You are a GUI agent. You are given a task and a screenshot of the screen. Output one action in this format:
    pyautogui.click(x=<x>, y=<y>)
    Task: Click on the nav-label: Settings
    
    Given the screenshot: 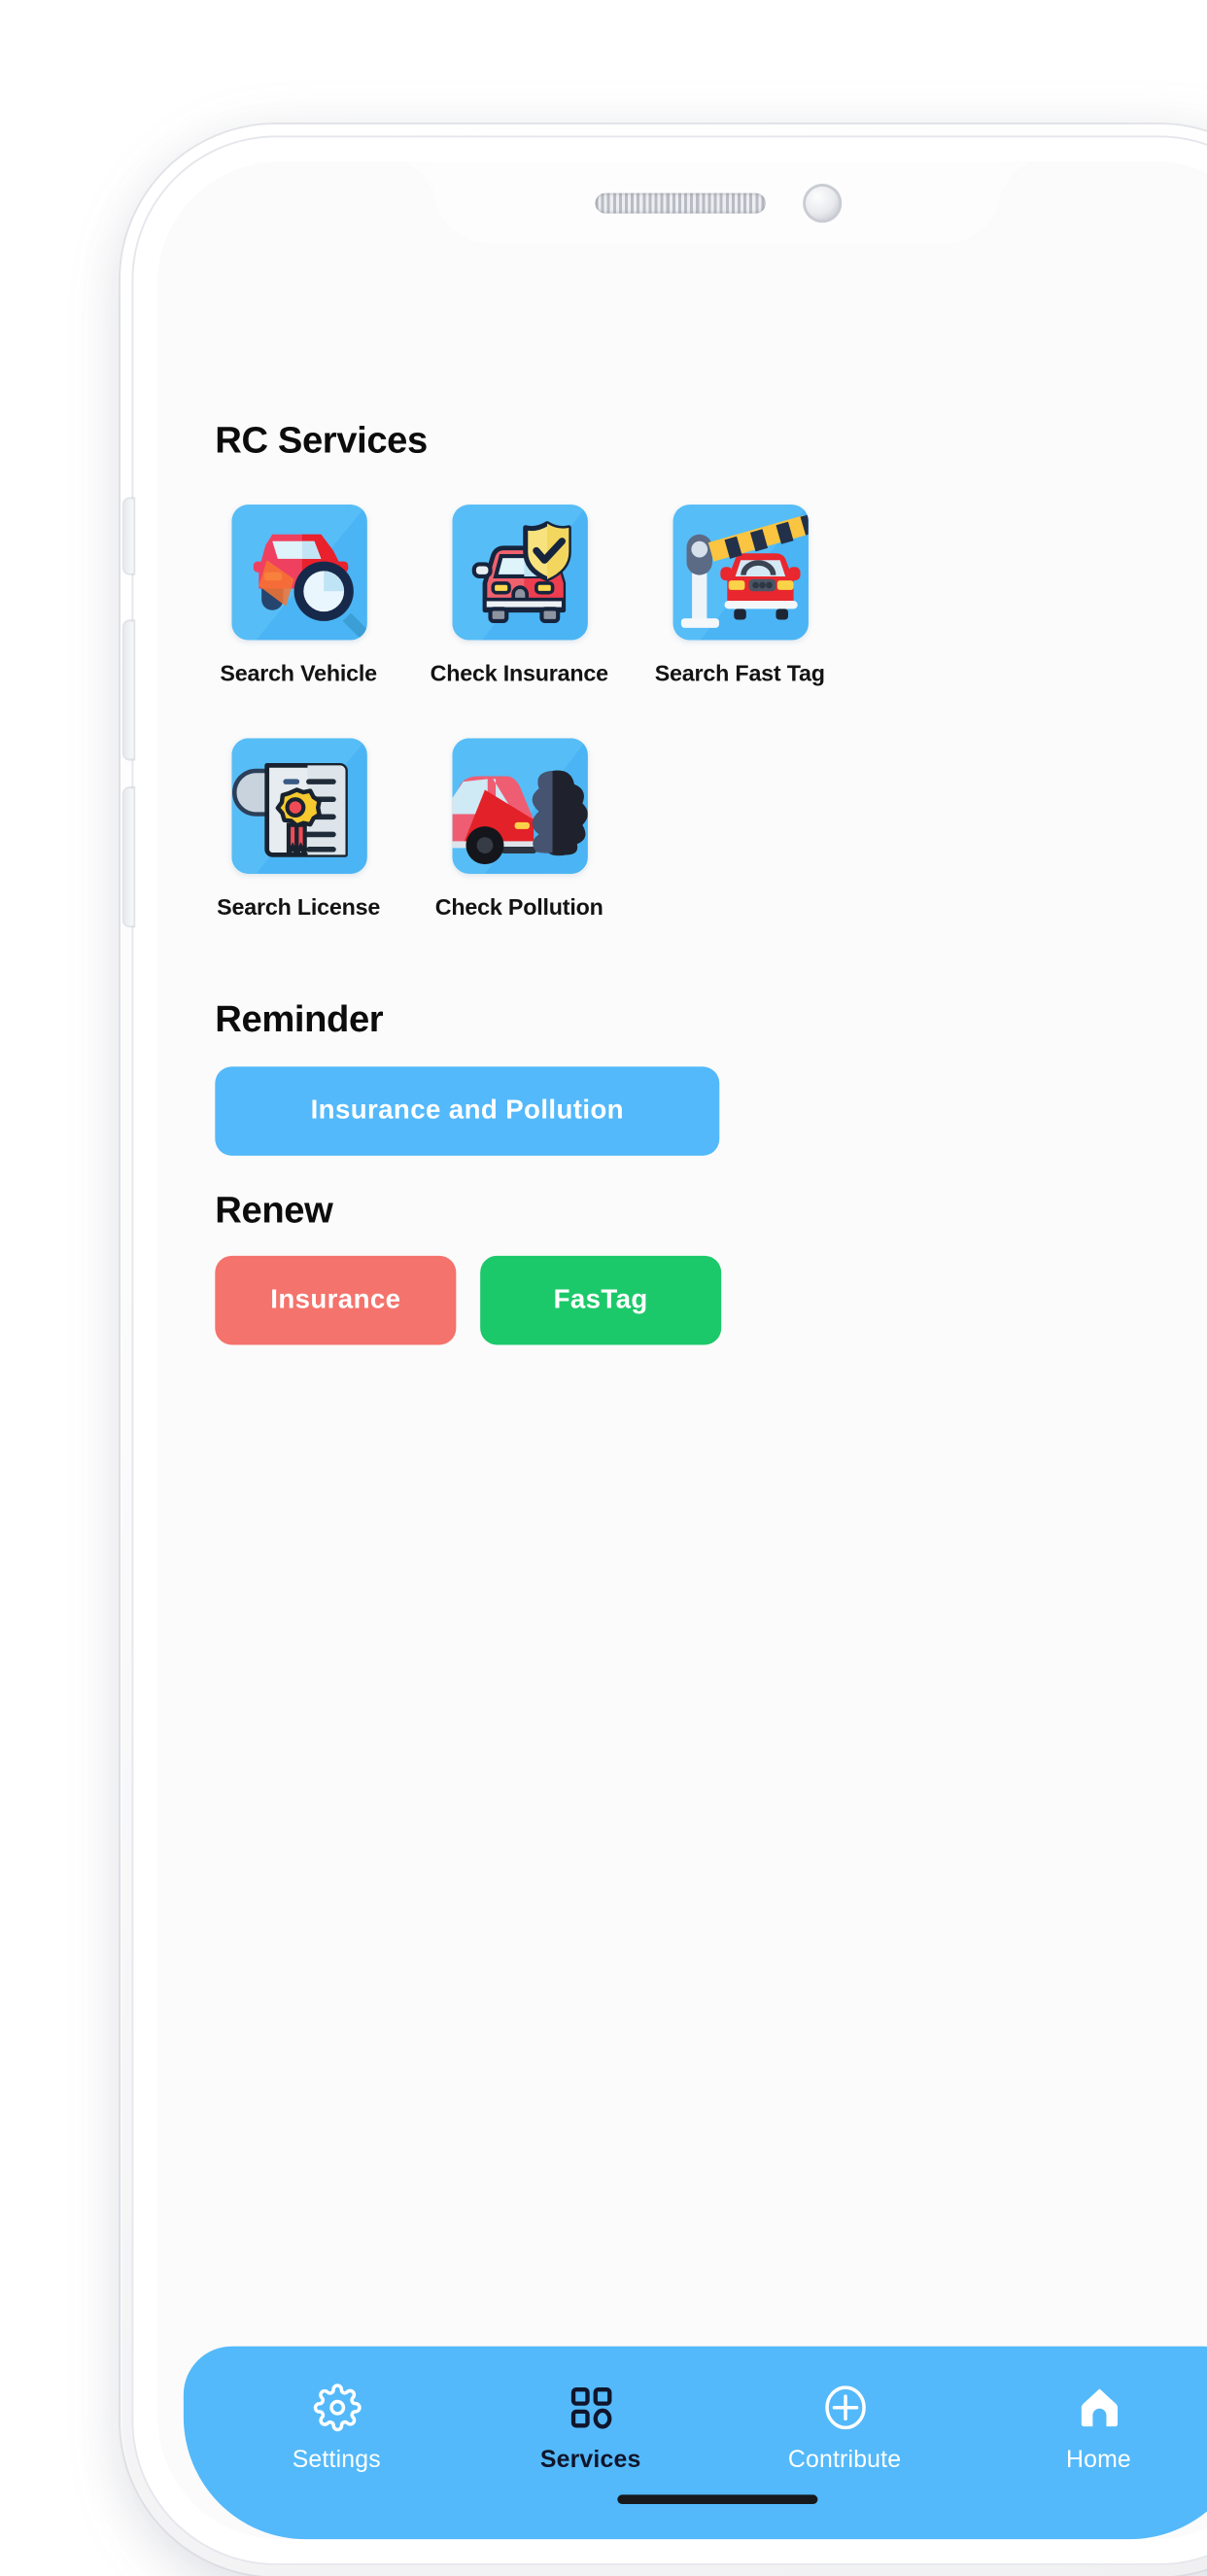 What is the action you would take?
    pyautogui.click(x=336, y=2458)
    